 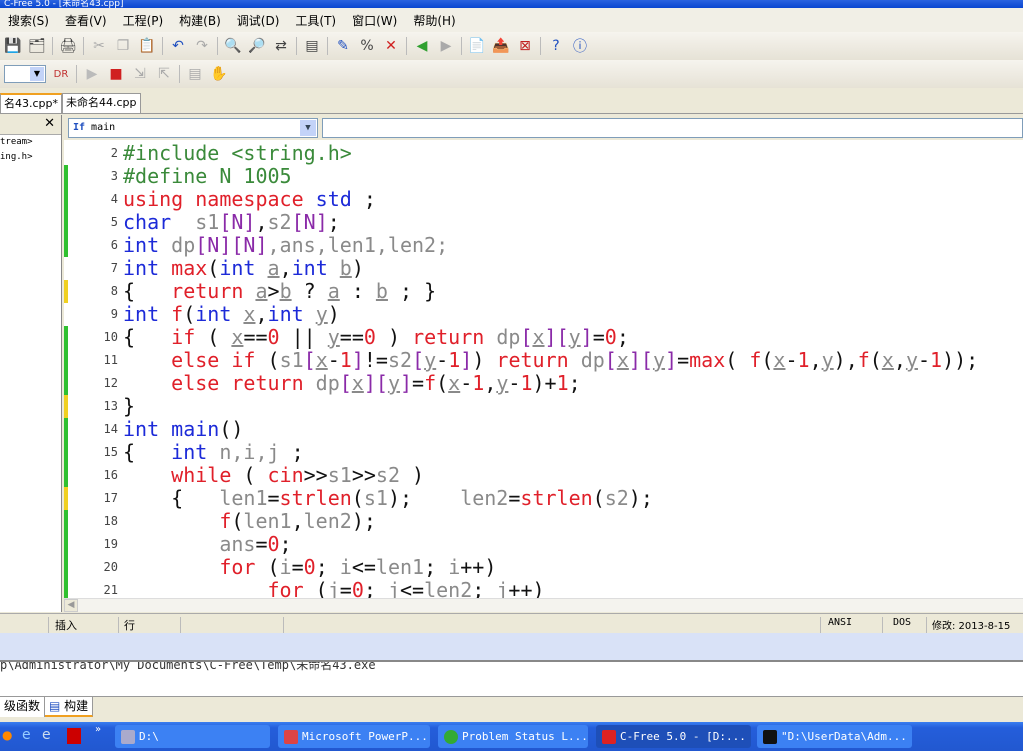 I want to click on code-token: =, so click(x=297, y=567).